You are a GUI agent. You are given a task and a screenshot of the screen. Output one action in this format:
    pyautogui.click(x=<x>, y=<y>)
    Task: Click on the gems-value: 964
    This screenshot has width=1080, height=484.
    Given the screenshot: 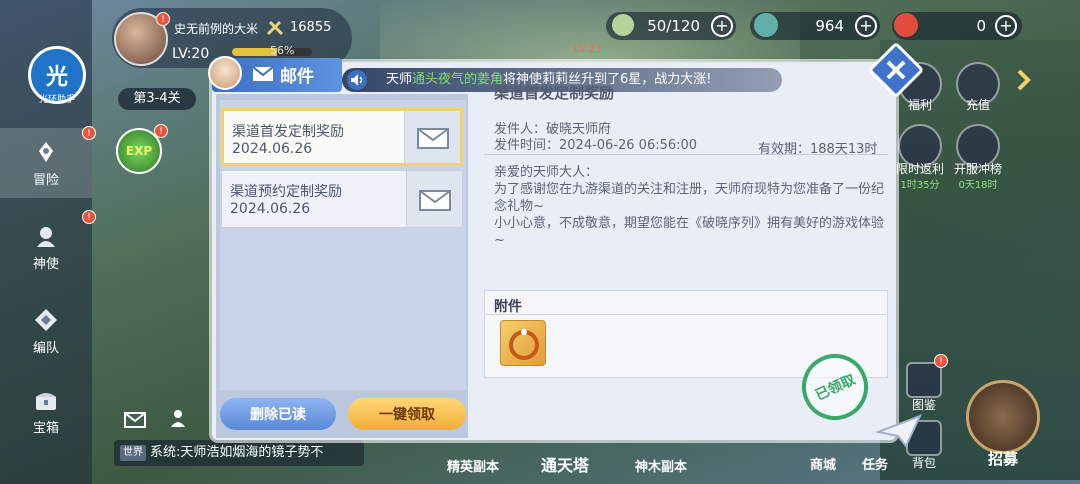 What is the action you would take?
    pyautogui.click(x=829, y=26)
    